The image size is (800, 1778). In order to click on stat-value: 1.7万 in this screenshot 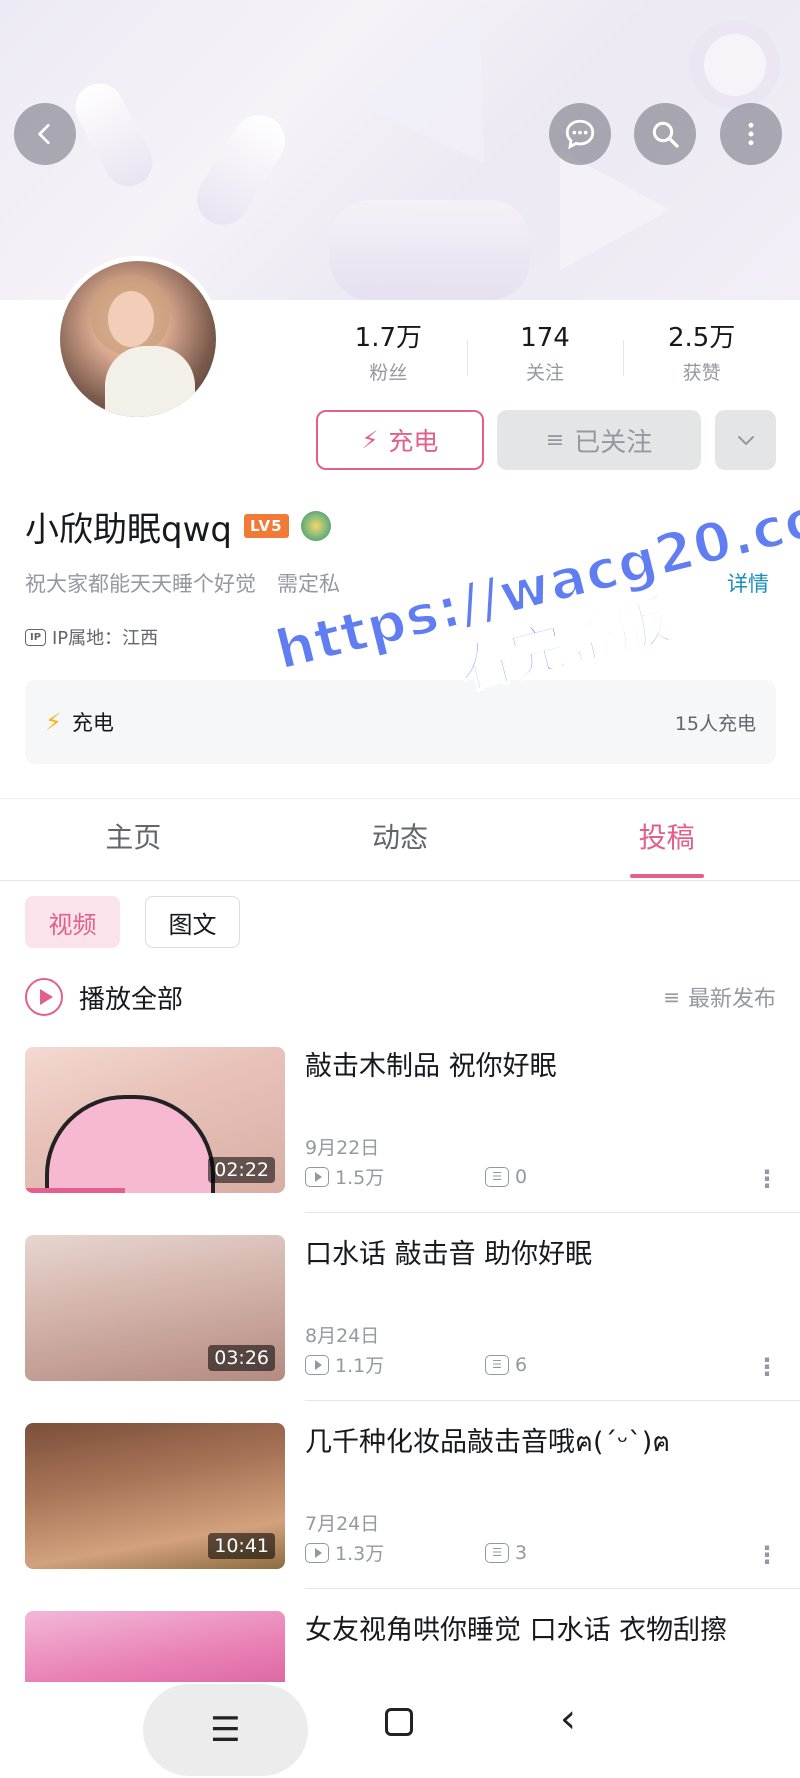, I will do `click(388, 338)`.